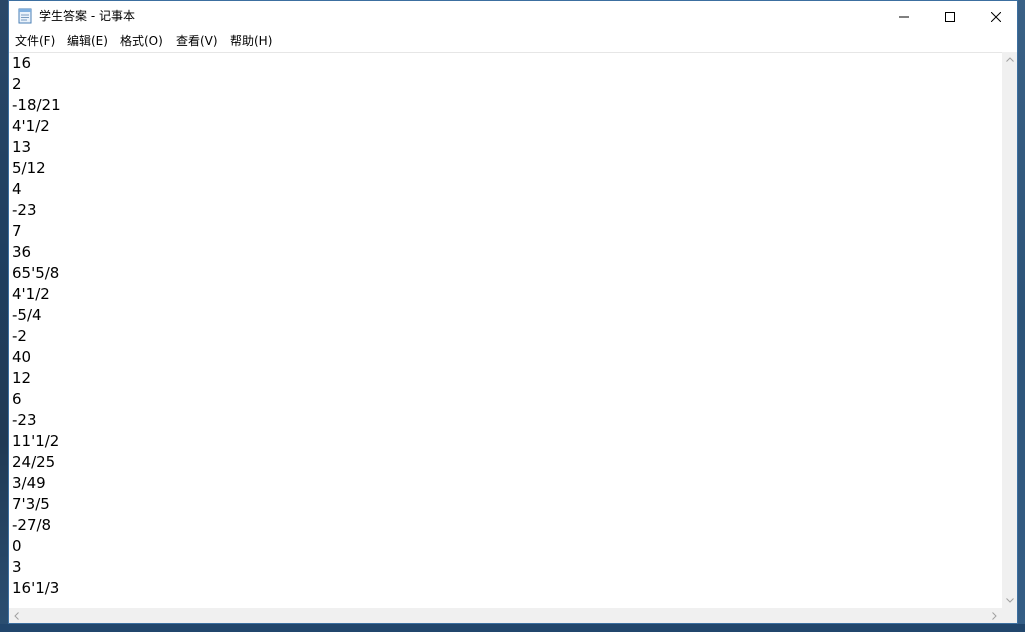 This screenshot has width=1025, height=632. I want to click on maximize-button, so click(950, 16).